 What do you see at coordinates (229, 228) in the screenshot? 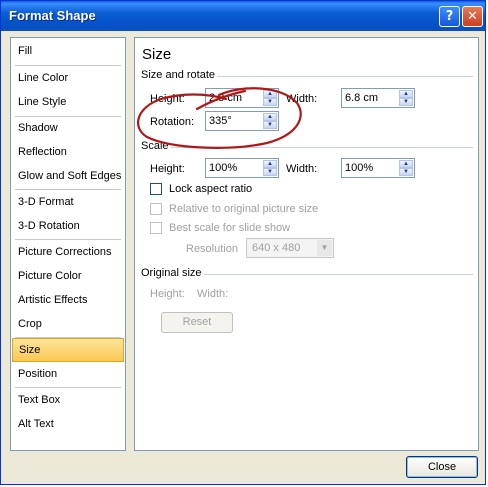
I see `best-scale-label: Best scale for slide show` at bounding box center [229, 228].